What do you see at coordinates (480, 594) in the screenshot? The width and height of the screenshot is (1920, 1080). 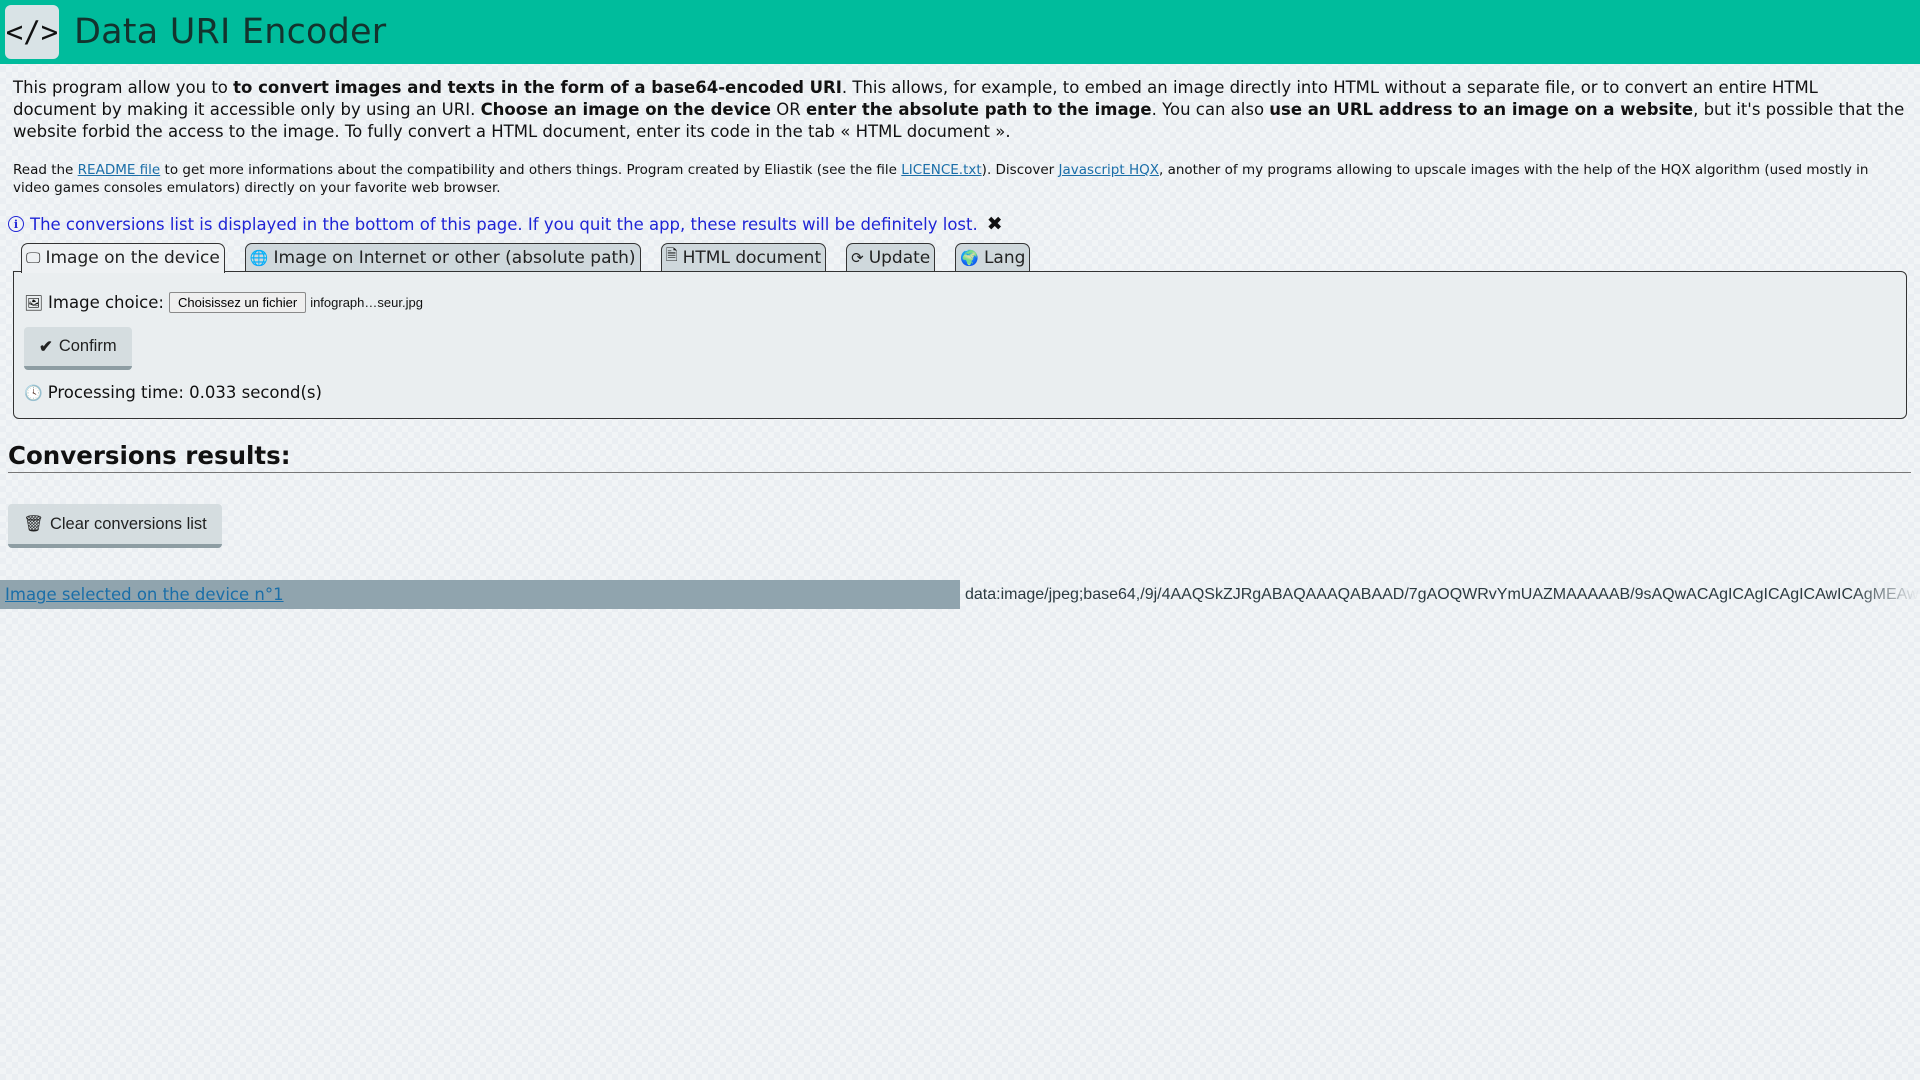 I see `result-label-cell: Image selected on the device n°1` at bounding box center [480, 594].